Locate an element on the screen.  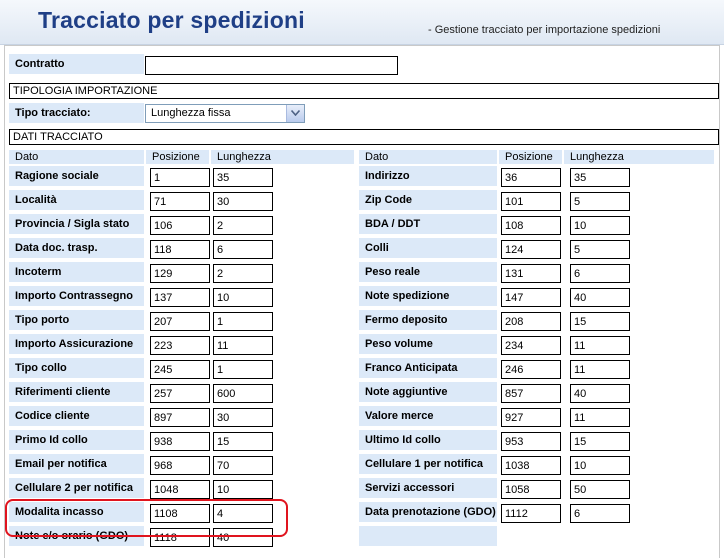
field-label: Data prenotazione (GDO) is located at coordinates (428, 512).